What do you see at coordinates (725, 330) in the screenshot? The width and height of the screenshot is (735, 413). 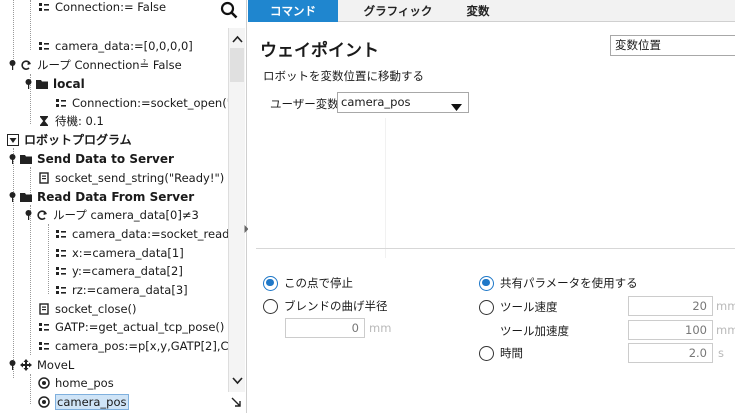 I see `tool-accel-unit: mm` at bounding box center [725, 330].